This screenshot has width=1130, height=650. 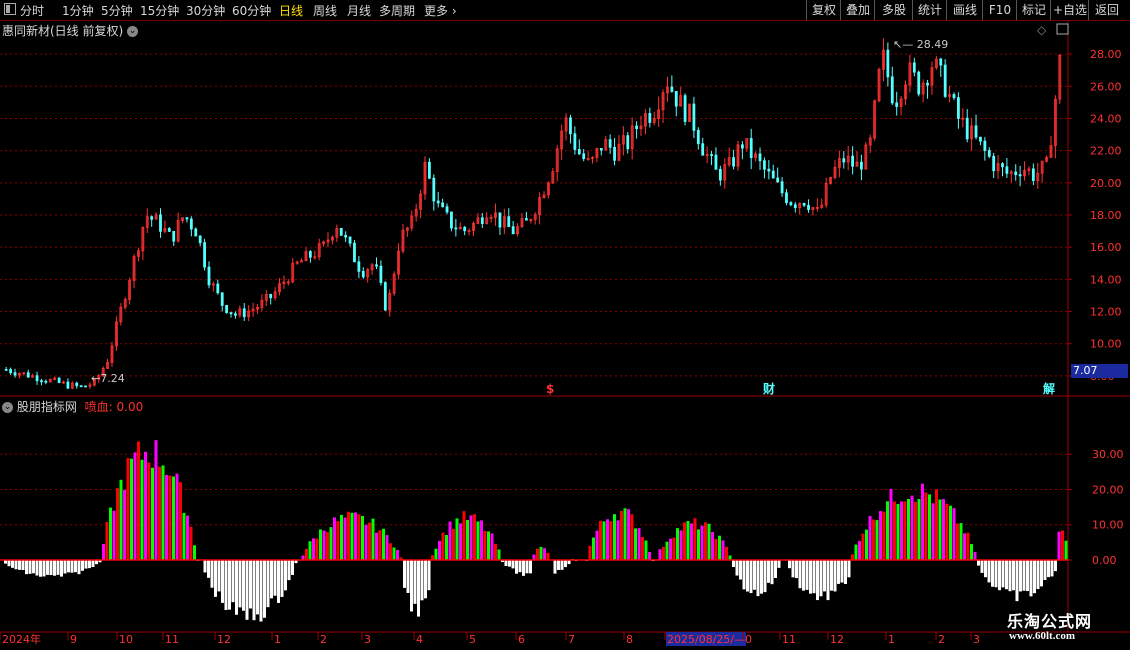 I want to click on date-tick-label: 3, so click(x=976, y=639).